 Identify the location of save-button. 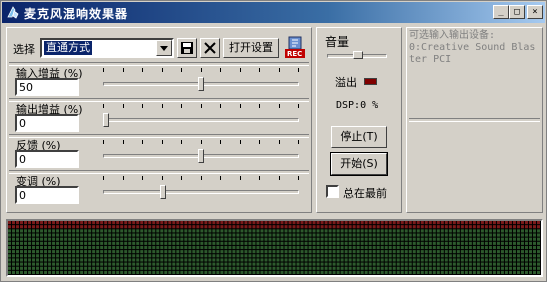
(187, 48).